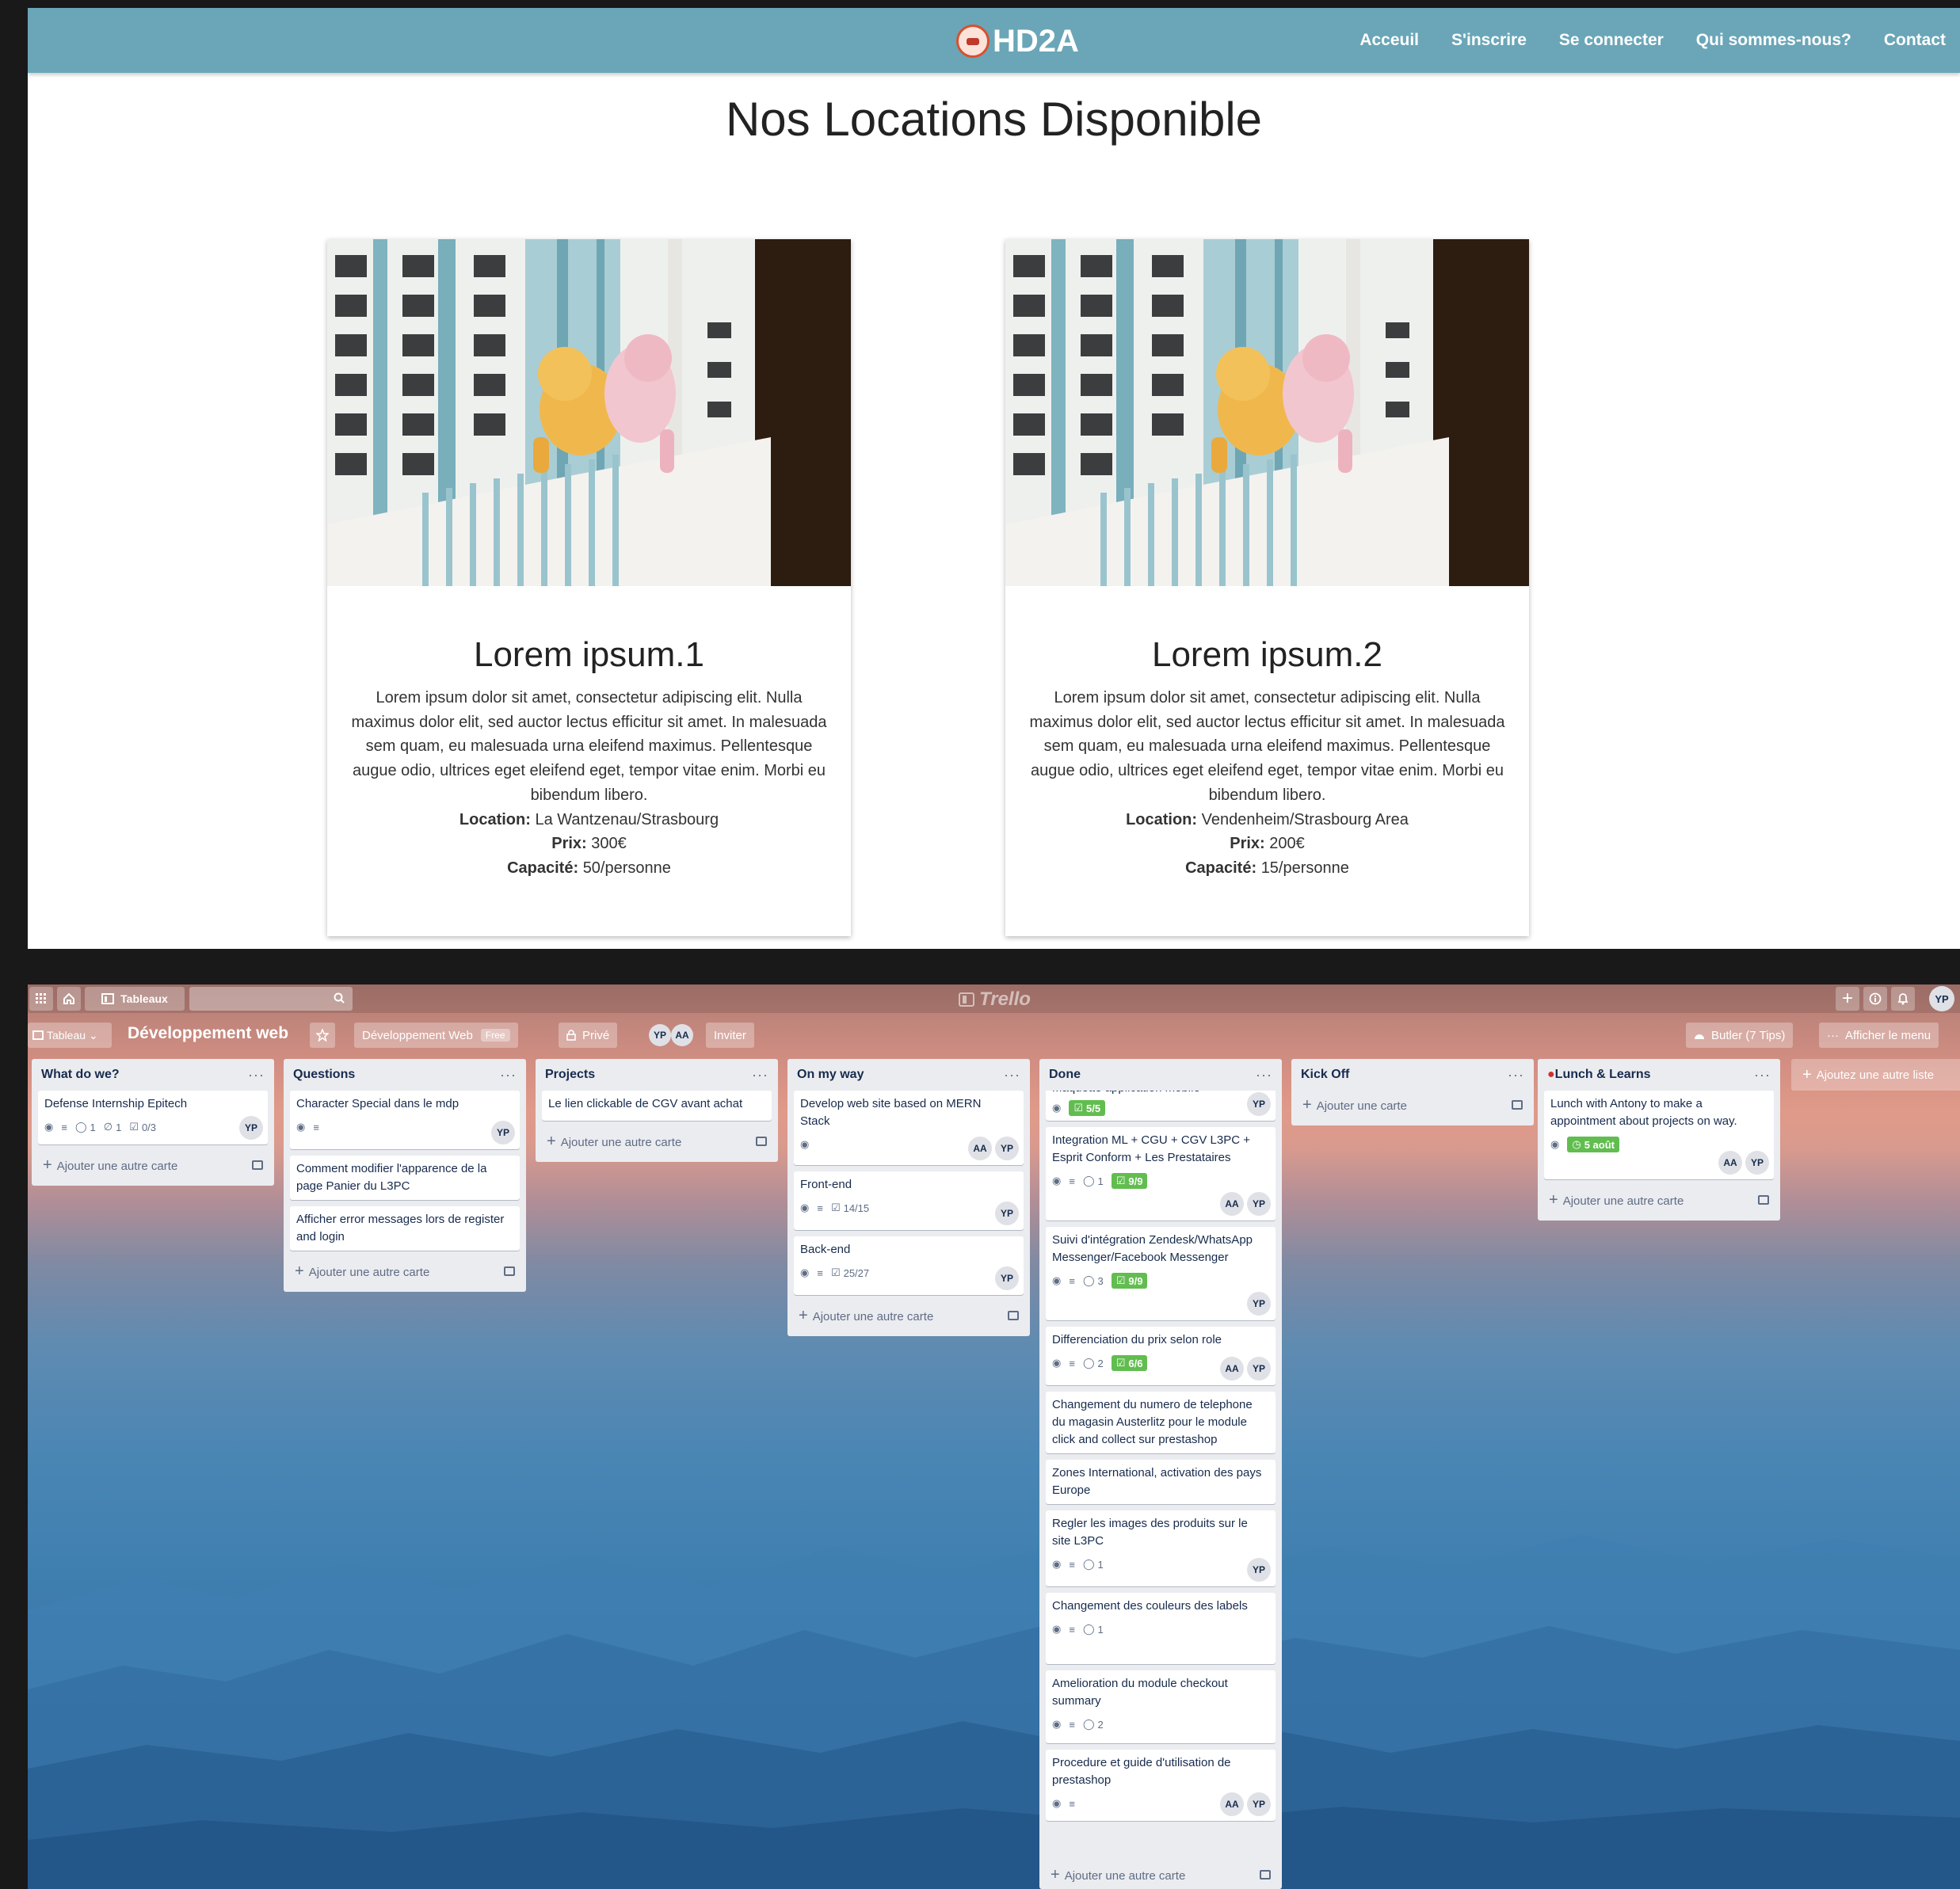 Image resolution: width=1960 pixels, height=1889 pixels. Describe the element at coordinates (1611, 40) in the screenshot. I see `nav-link-se-connecter: Se connecter` at that location.